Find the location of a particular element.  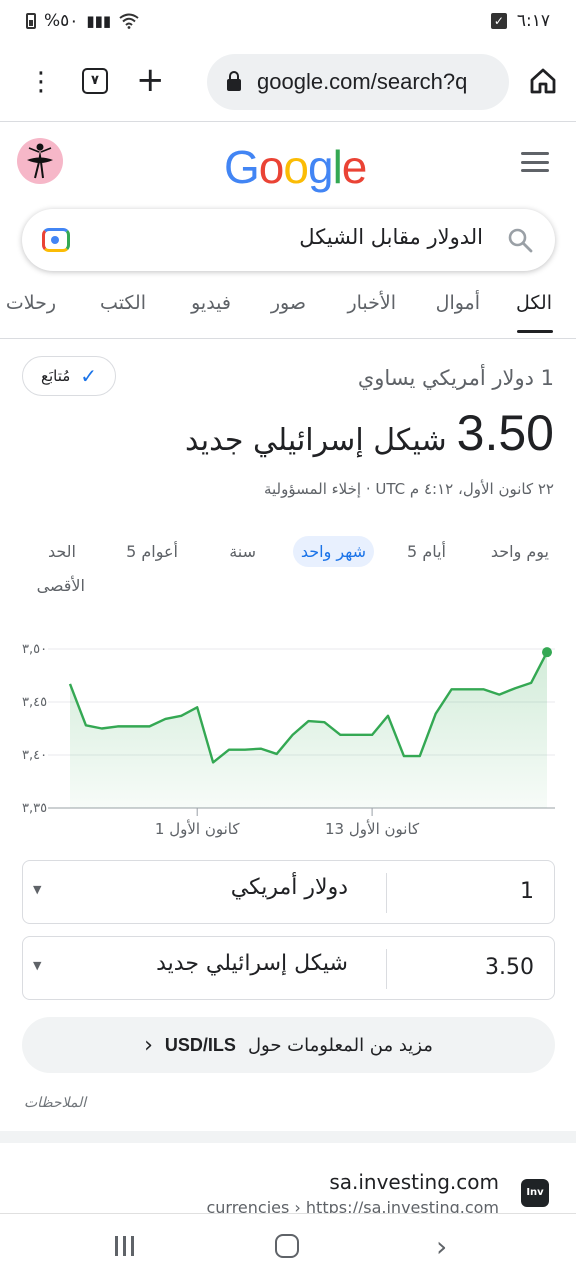

url-text: google.com/search?q is located at coordinates (362, 81).